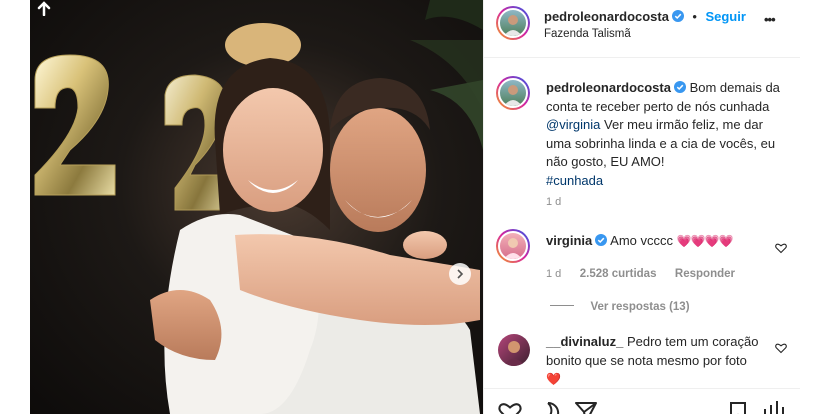 The image size is (828, 414). I want to click on comment-1-reply-button: Responder, so click(705, 274).